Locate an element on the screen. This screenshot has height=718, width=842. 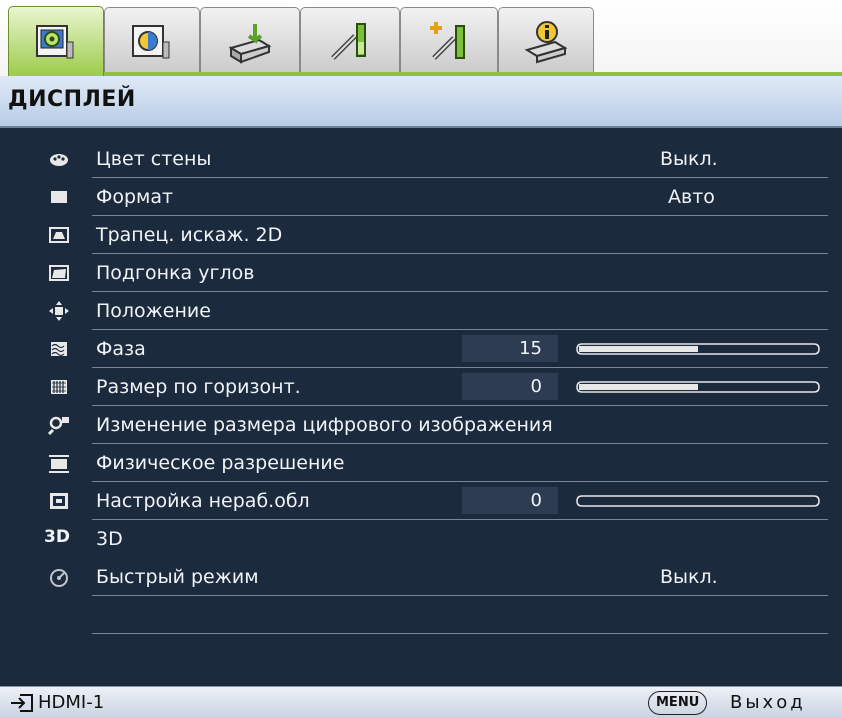
menu-item-overscan: Настройка нераб.обл 0 is located at coordinates (421, 501).